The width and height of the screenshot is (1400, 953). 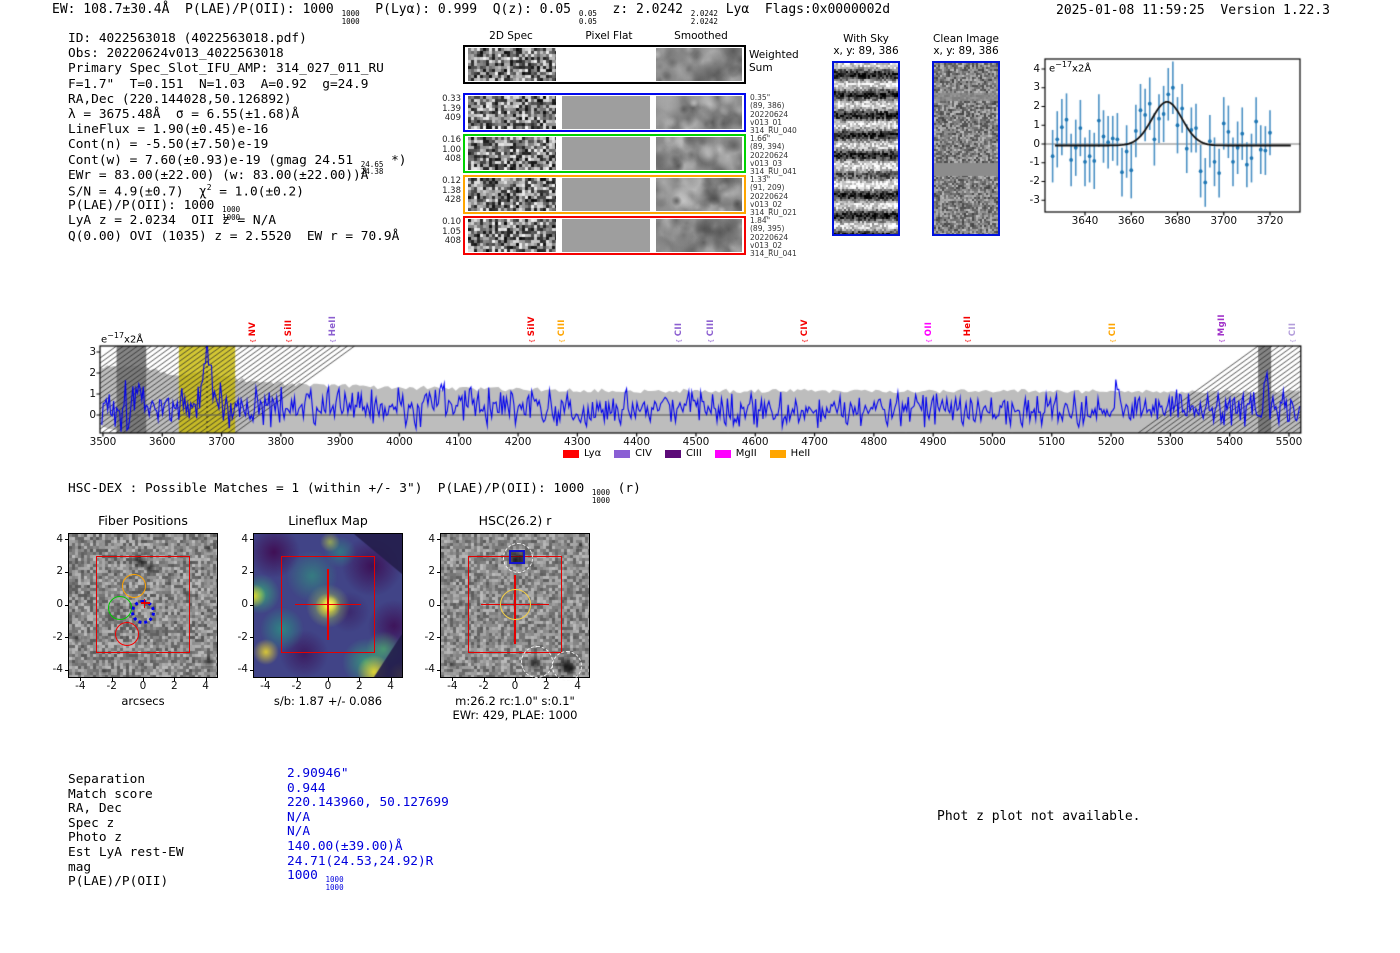 What do you see at coordinates (438, 638) in the screenshot?
I see `hsc-y-tickmark--2` at bounding box center [438, 638].